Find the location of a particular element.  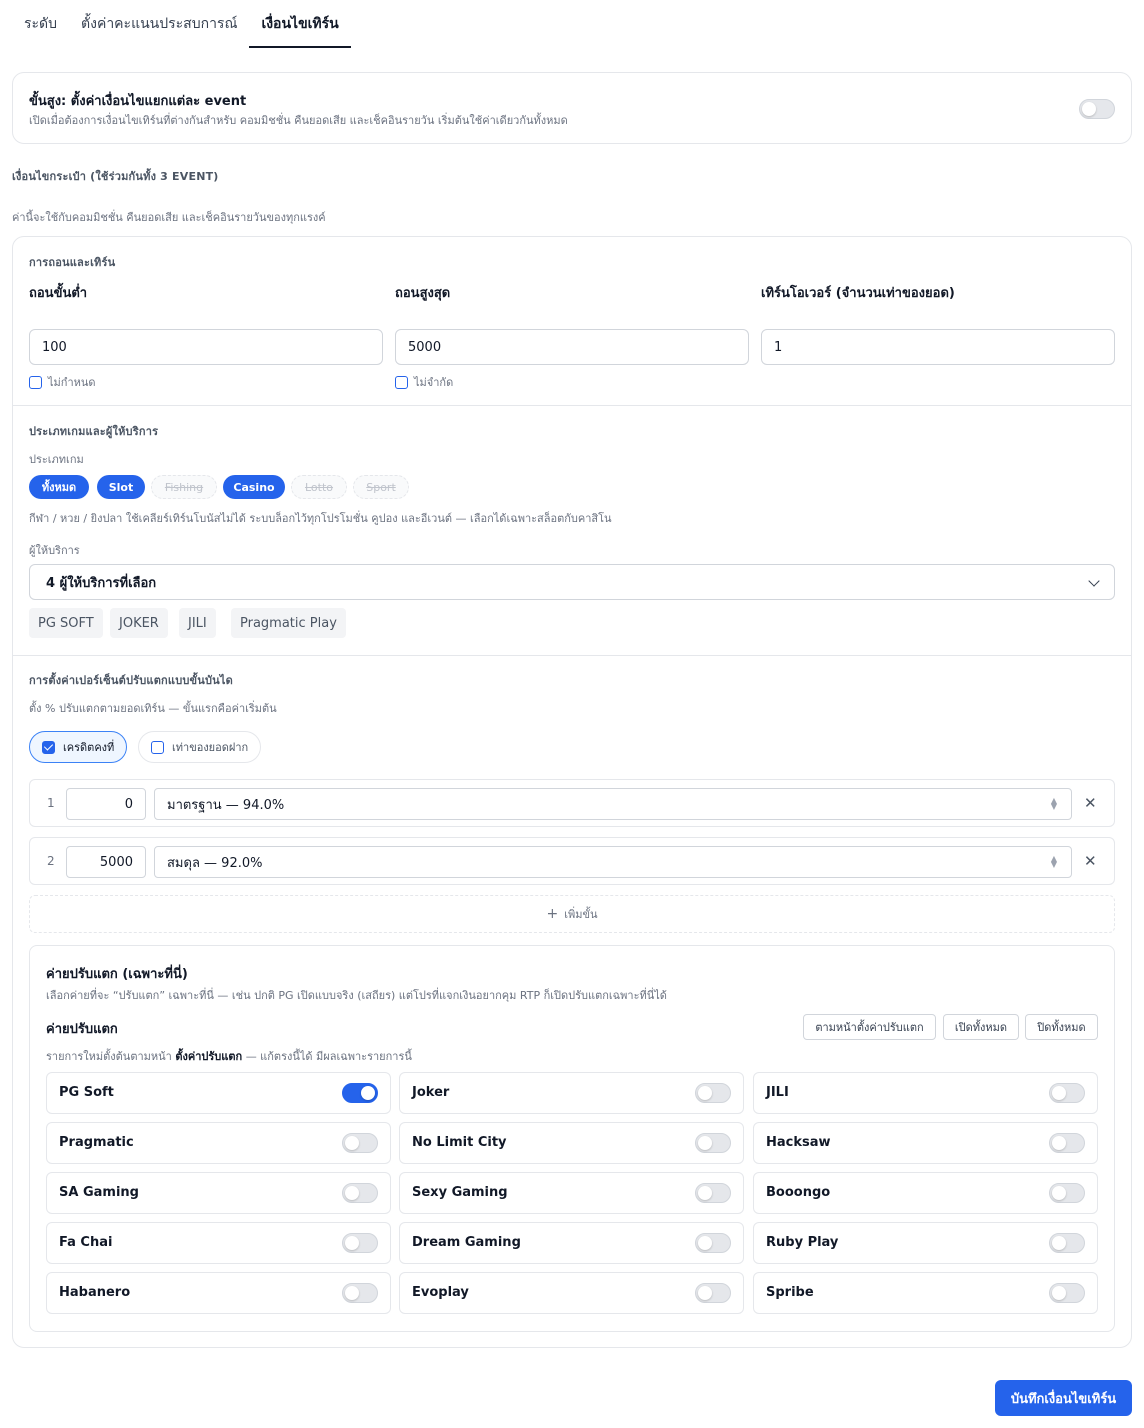

provider-select: 4 ผู้ให้บริการที่เลือก is located at coordinates (572, 582).